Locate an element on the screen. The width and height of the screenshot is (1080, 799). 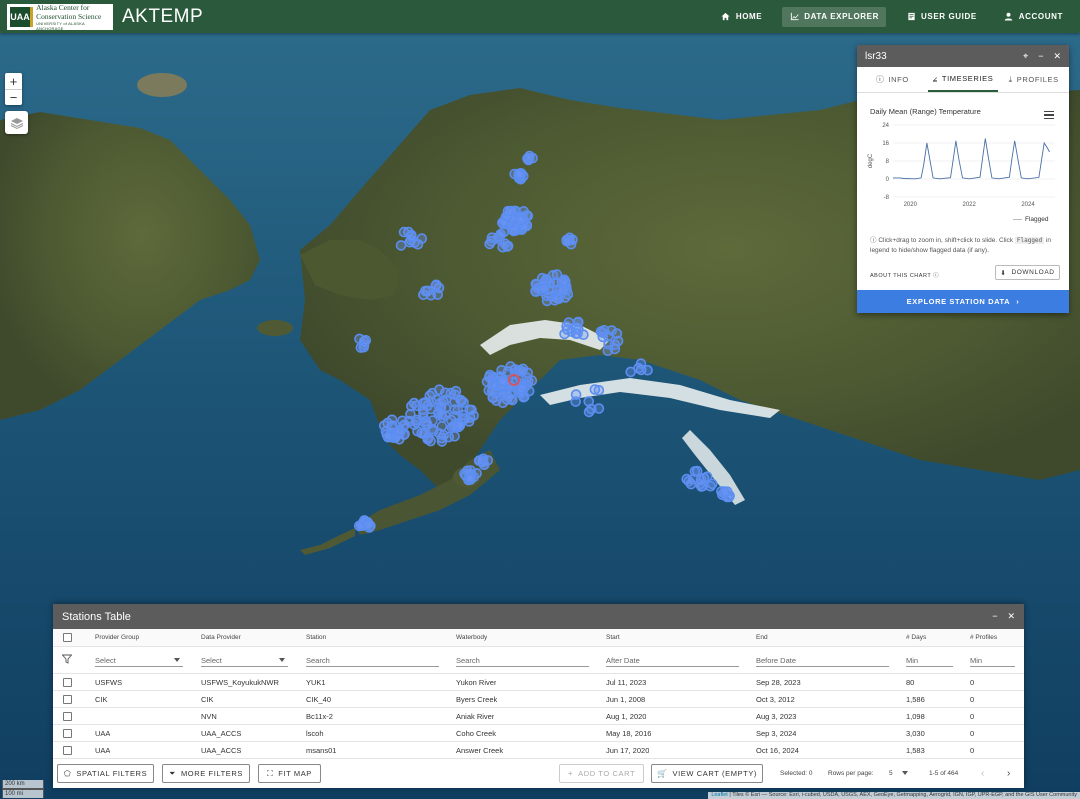
data-provider-select: Select is located at coordinates (244, 660).